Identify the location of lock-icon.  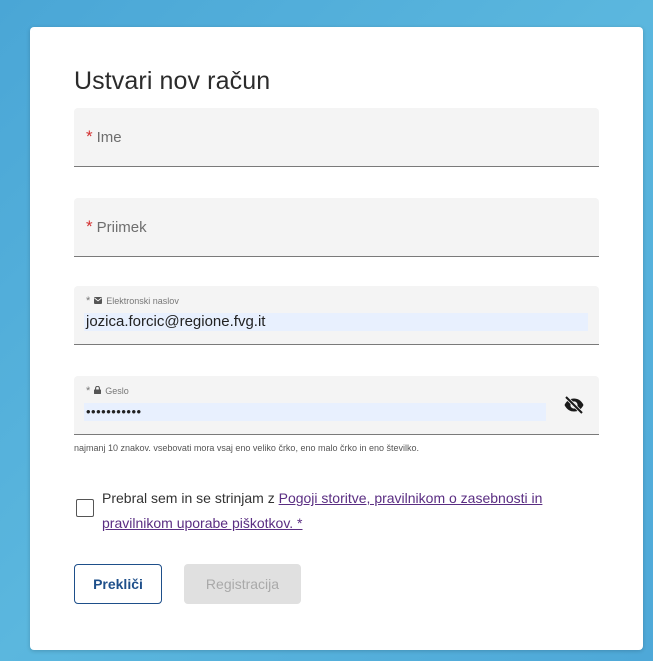
(98, 390).